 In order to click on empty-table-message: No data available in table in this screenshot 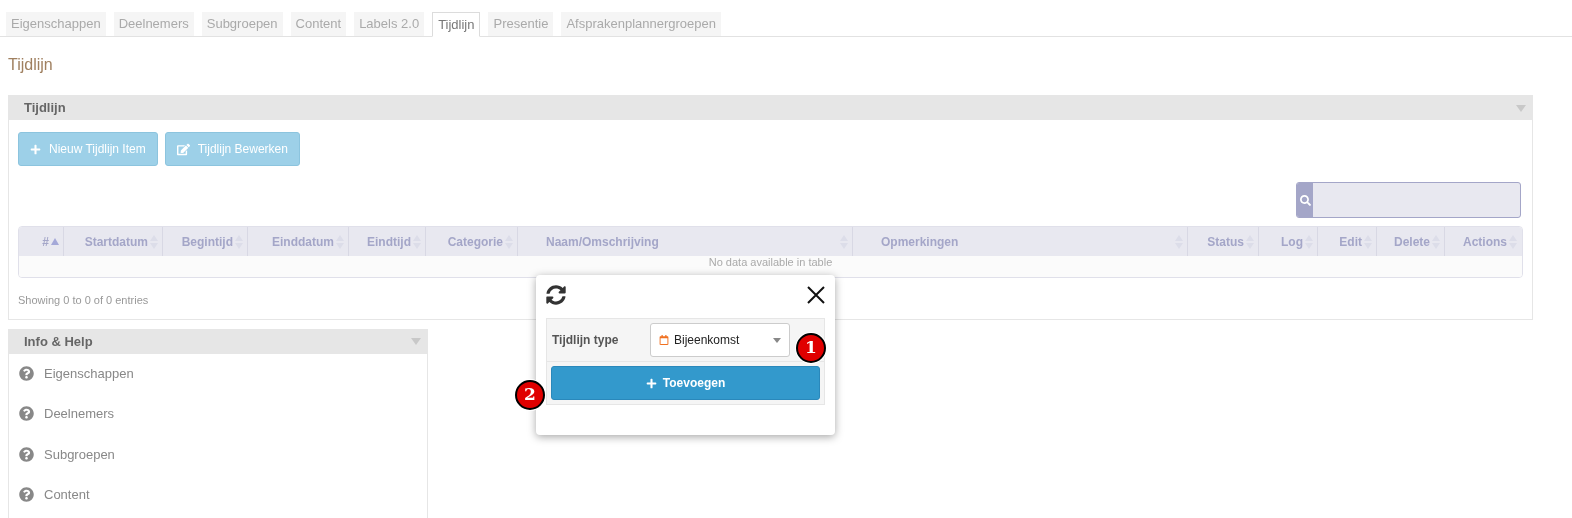, I will do `click(770, 262)`.